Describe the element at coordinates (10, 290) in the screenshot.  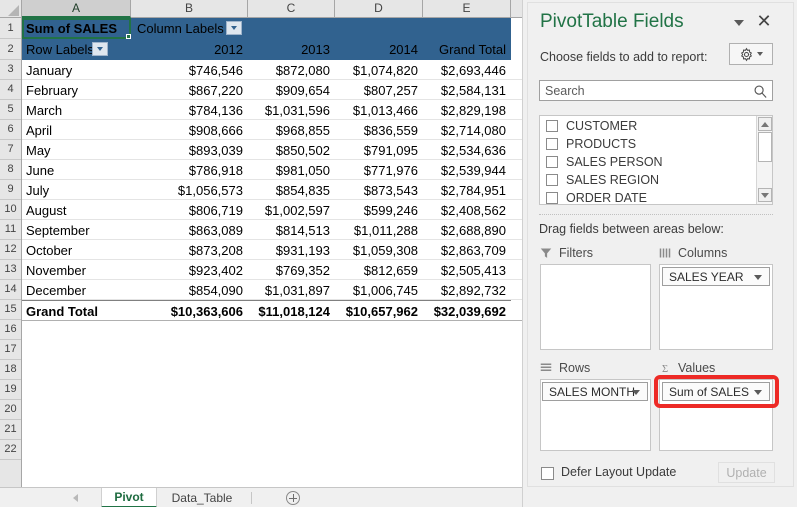
I see `row-header-14: 14` at that location.